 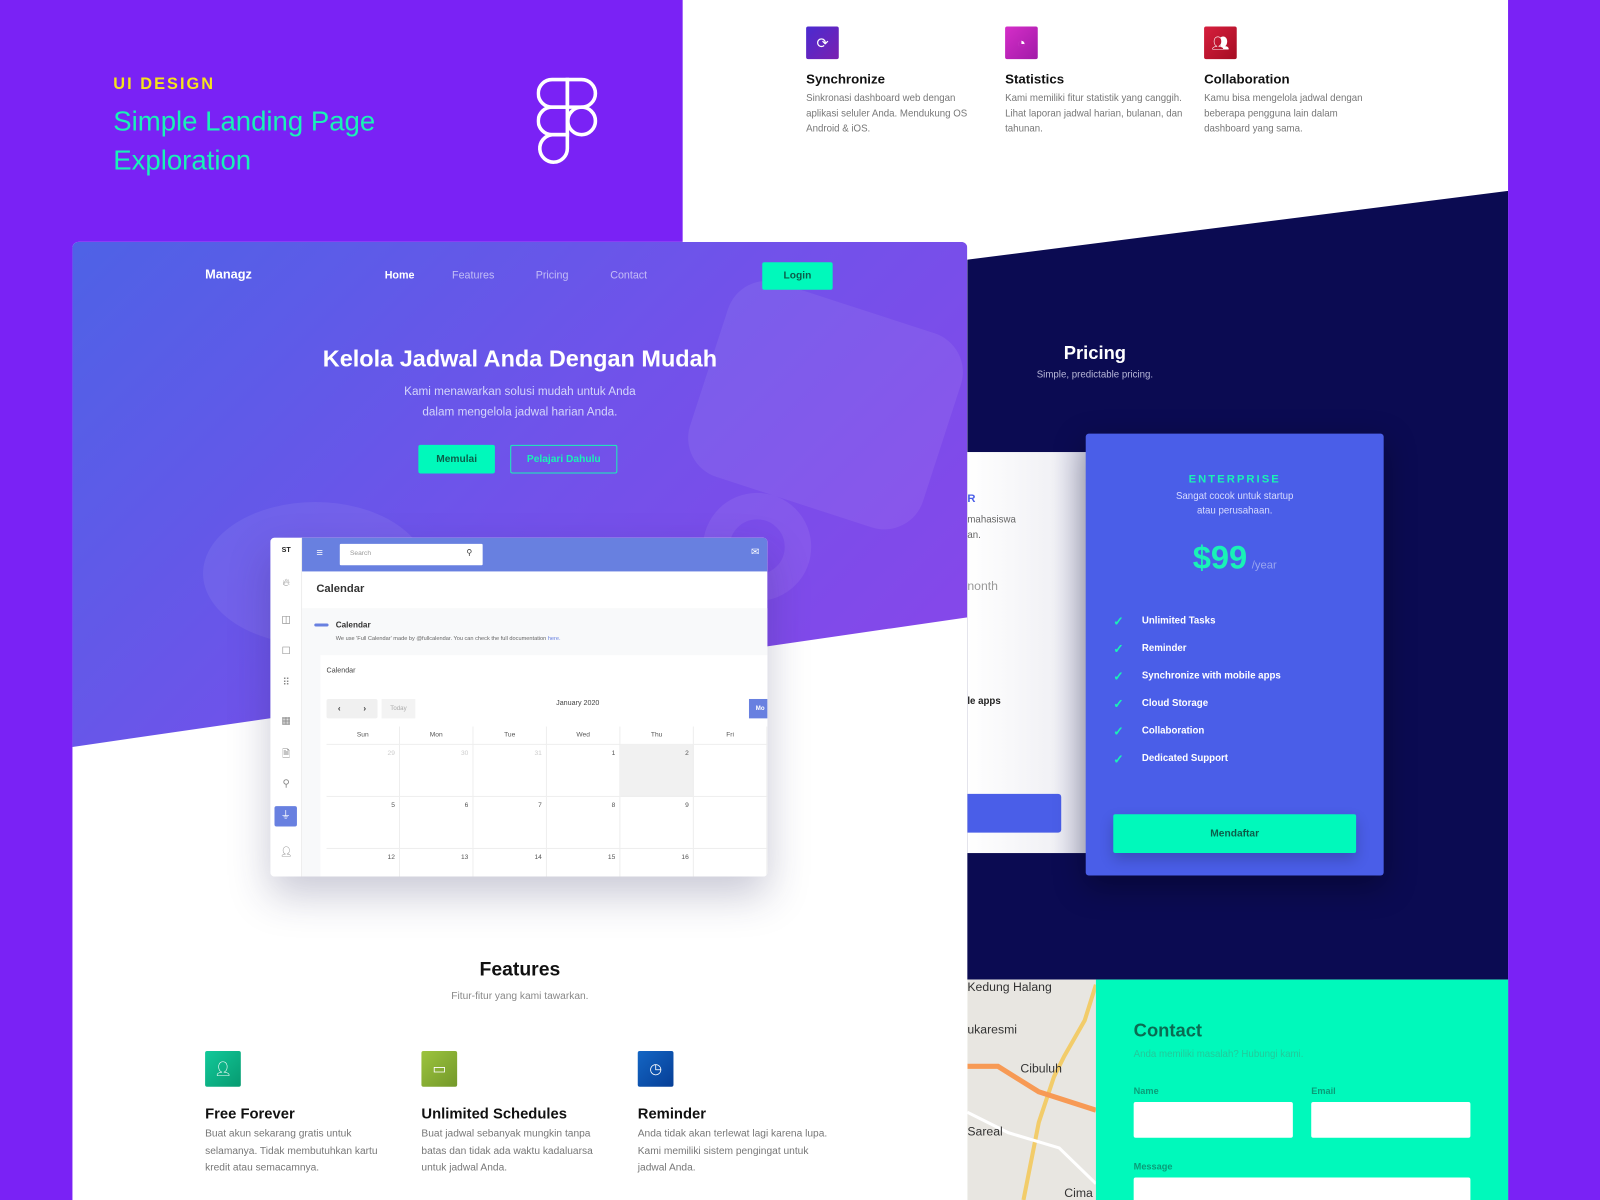 I want to click on feature-title: Reminder, so click(x=672, y=1114).